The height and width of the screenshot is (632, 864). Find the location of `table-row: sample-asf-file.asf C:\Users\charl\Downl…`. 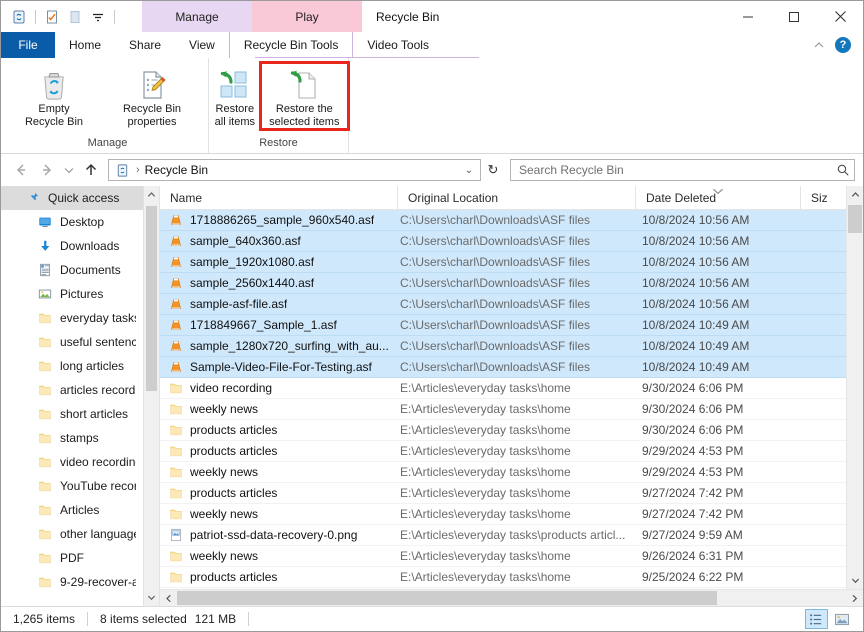

table-row: sample-asf-file.asf C:\Users\charl\Downl… is located at coordinates (511, 304).